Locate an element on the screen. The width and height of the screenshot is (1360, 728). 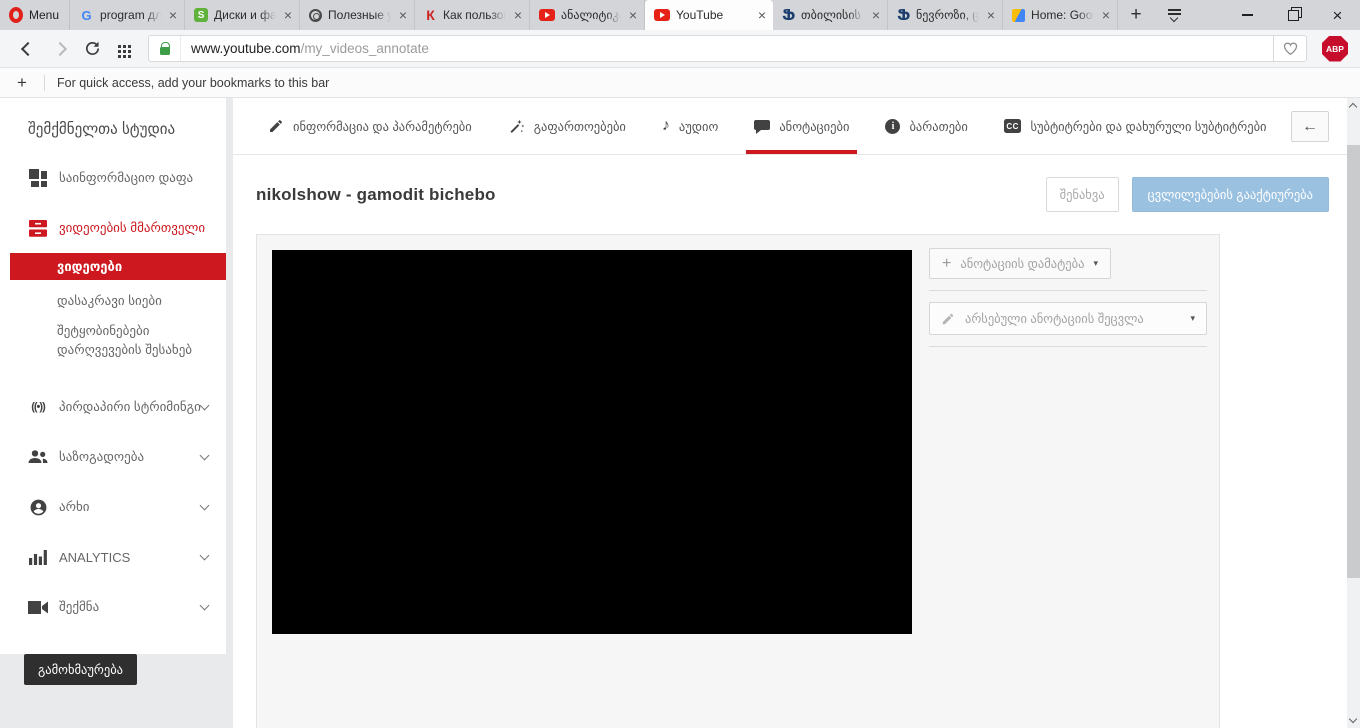
minimize-icon is located at coordinates (1247, 15).